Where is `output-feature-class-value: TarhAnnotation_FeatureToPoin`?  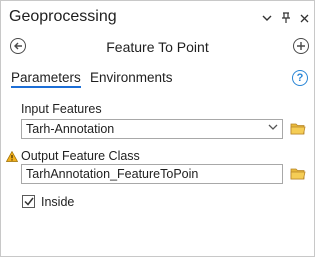
output-feature-class-value: TarhAnnotation_FeatureToPoin is located at coordinates (112, 174).